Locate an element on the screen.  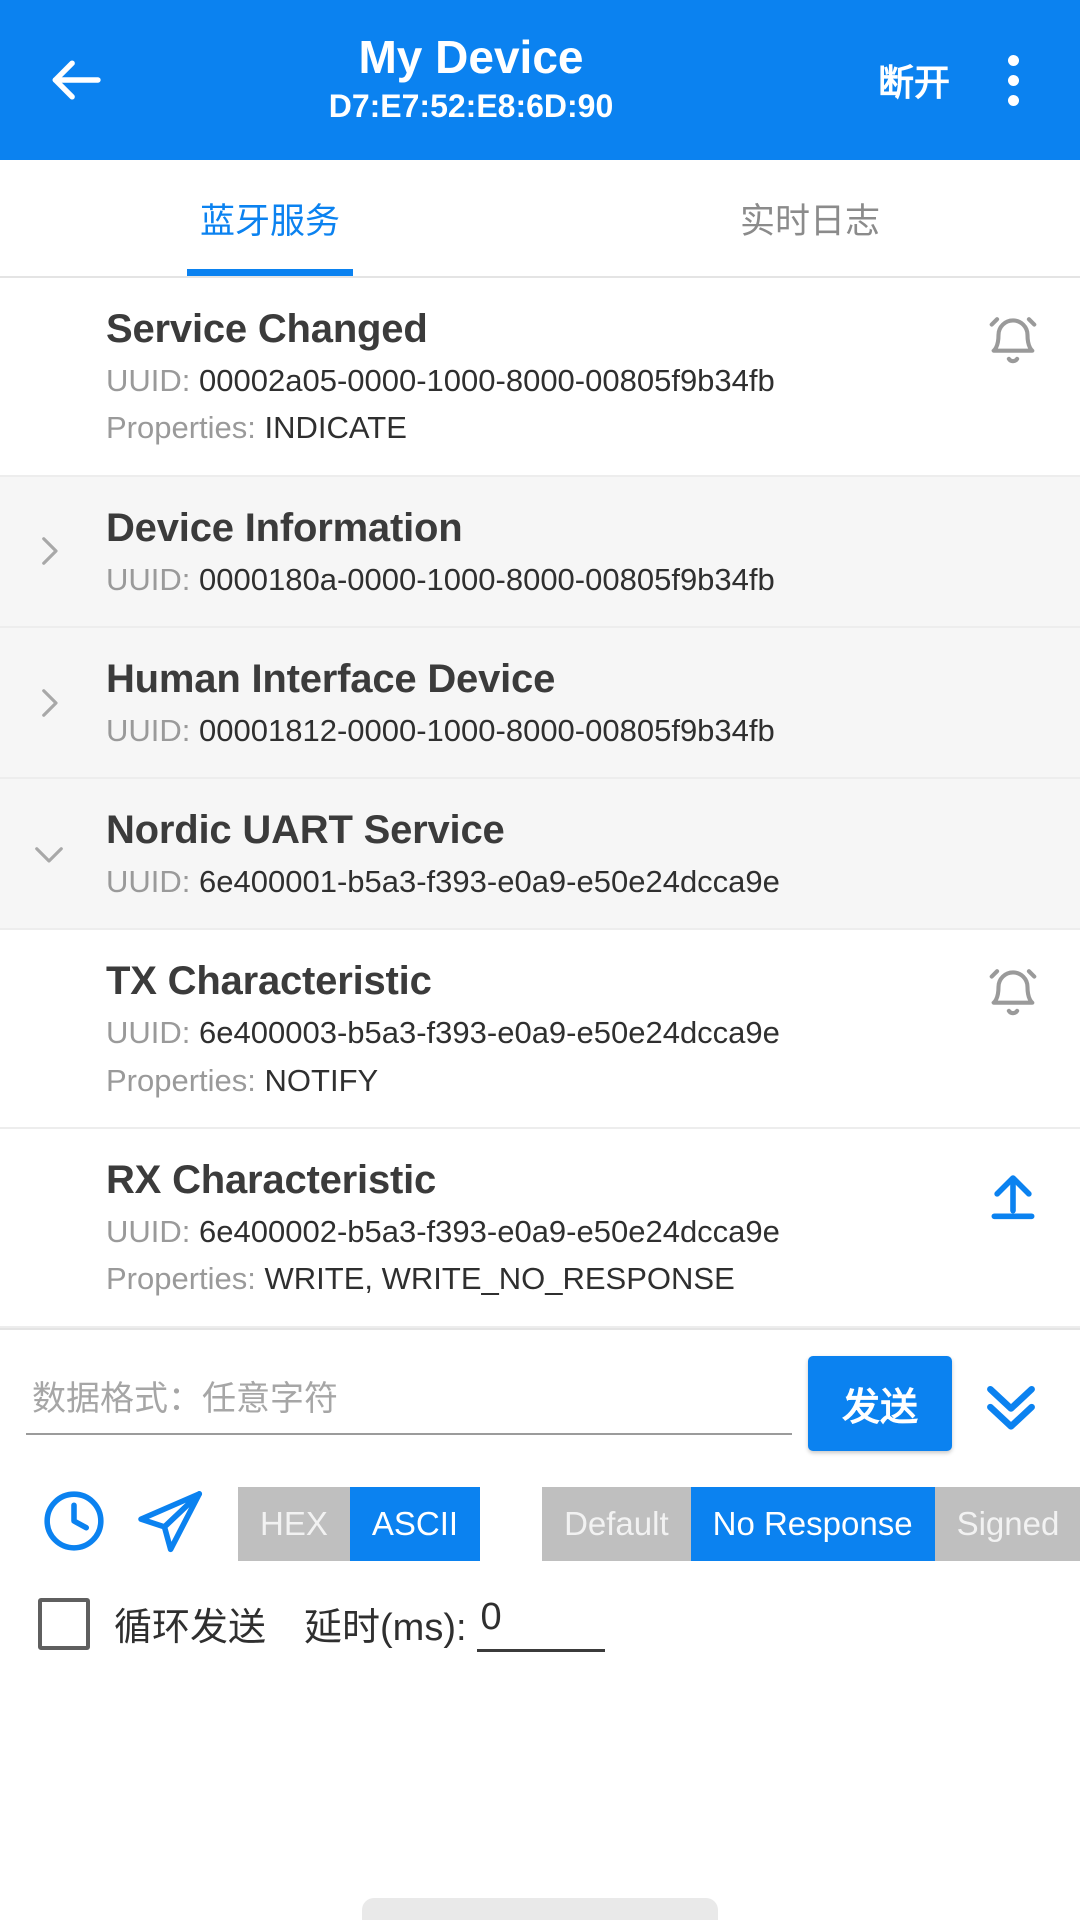
delay-input is located at coordinates (540, 1617).